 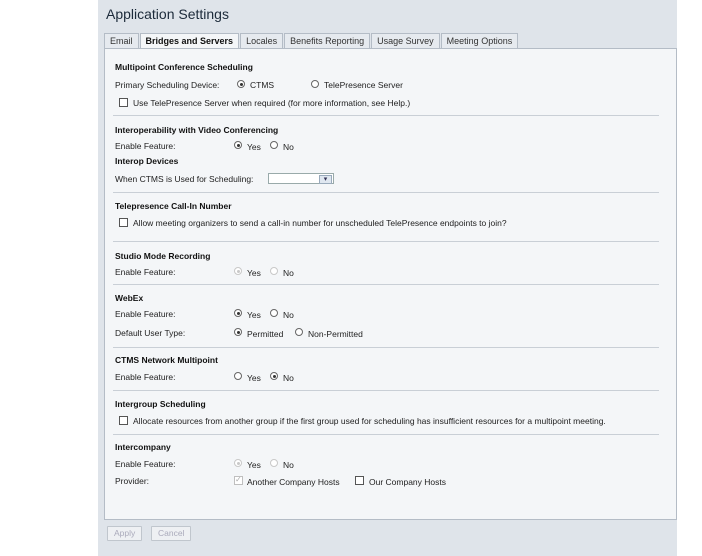 What do you see at coordinates (241, 84) in the screenshot?
I see `ctms-radio` at bounding box center [241, 84].